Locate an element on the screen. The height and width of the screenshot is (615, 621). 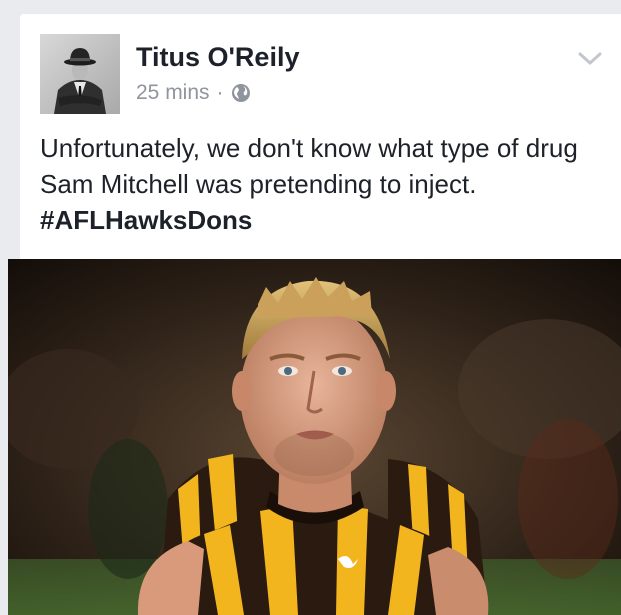
globe-icon is located at coordinates (240, 93).